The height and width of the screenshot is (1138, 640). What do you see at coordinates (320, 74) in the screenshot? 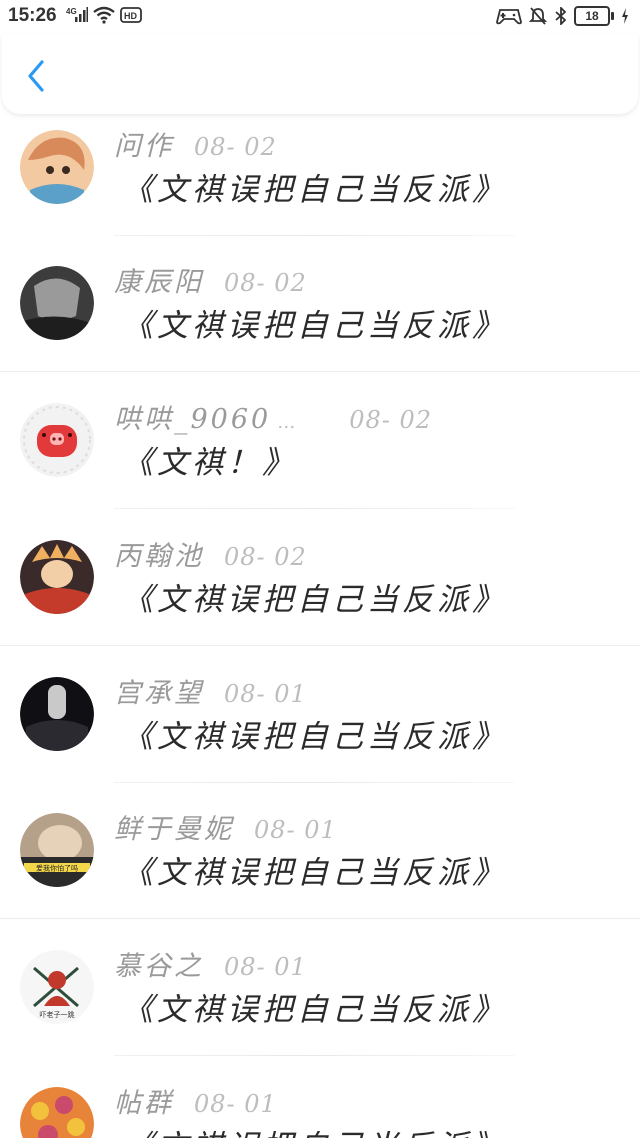
I see `nav-bar` at bounding box center [320, 74].